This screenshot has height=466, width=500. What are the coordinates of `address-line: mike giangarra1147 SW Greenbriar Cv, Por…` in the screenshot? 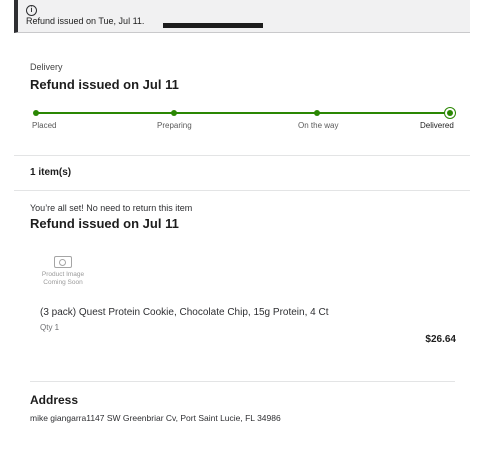 It's located at (155, 418).